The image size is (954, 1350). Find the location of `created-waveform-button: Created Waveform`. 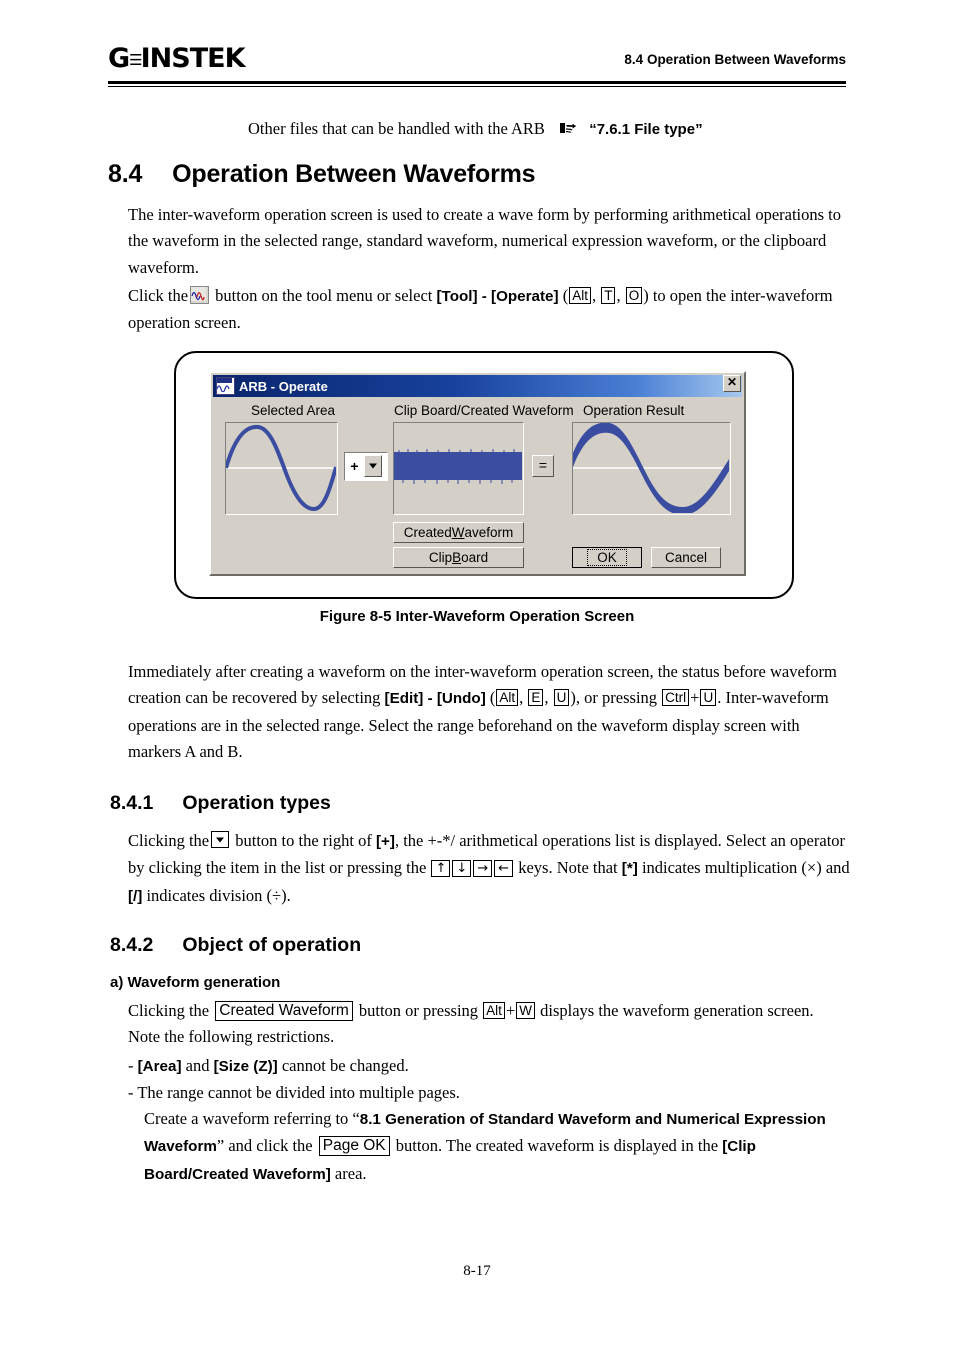

created-waveform-button: Created Waveform is located at coordinates (458, 532).